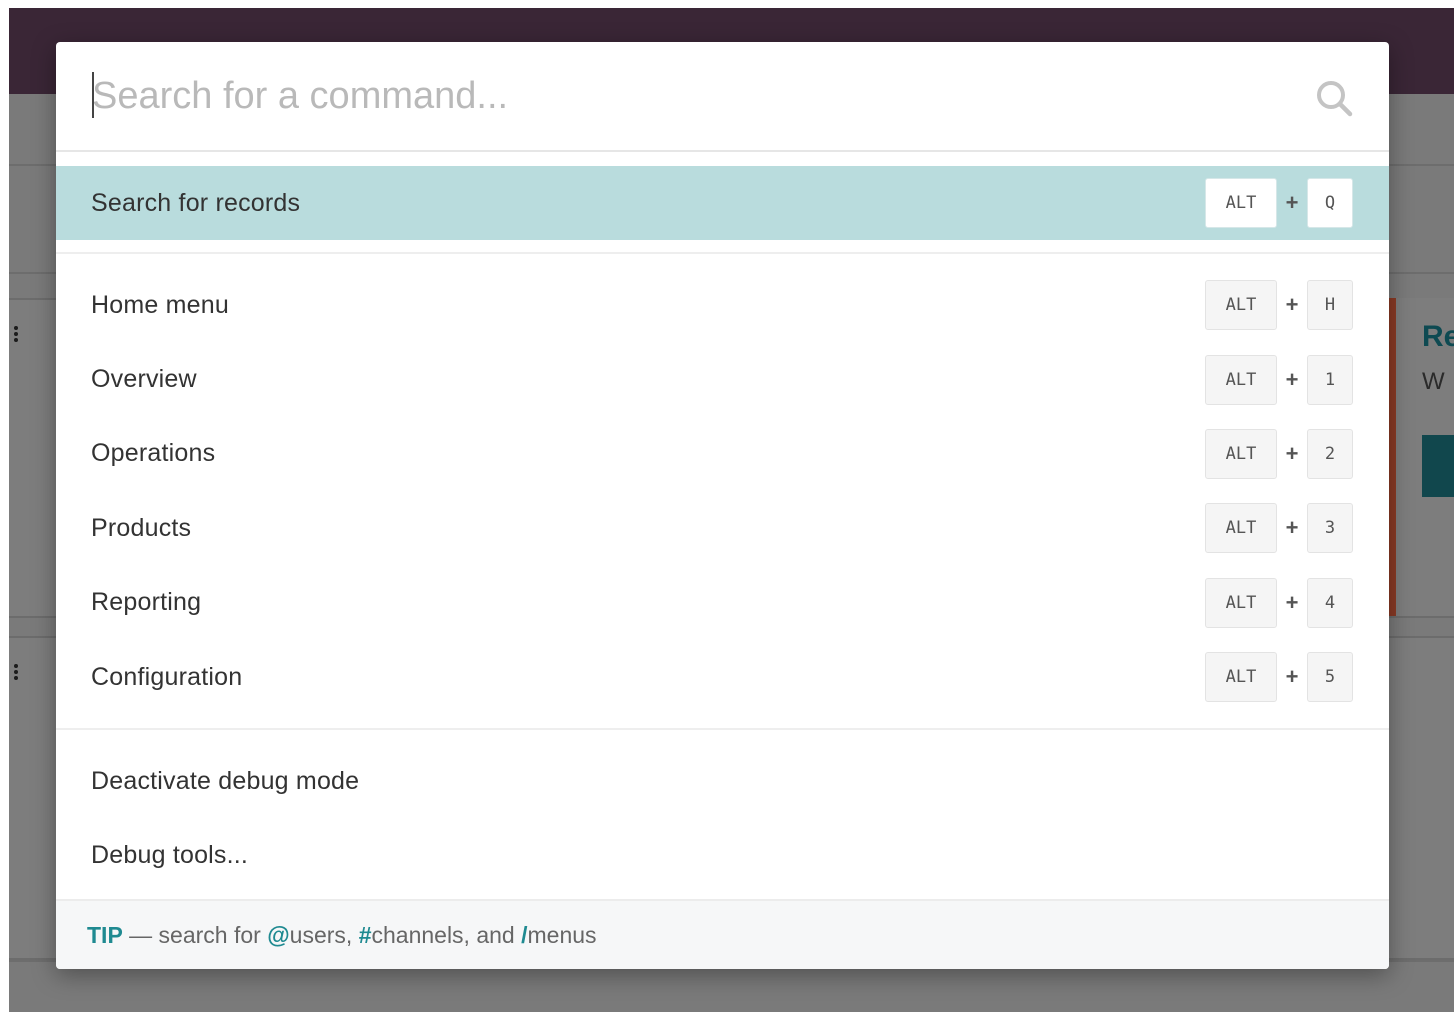  I want to click on command-item-operations: Operations ALT +2, so click(722, 454).